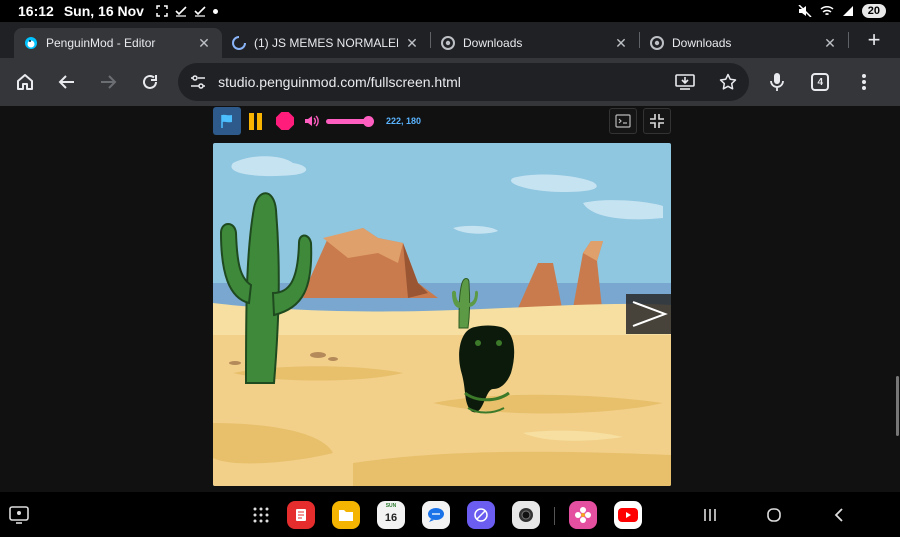  I want to click on forward-arrow-icon, so click(109, 82).